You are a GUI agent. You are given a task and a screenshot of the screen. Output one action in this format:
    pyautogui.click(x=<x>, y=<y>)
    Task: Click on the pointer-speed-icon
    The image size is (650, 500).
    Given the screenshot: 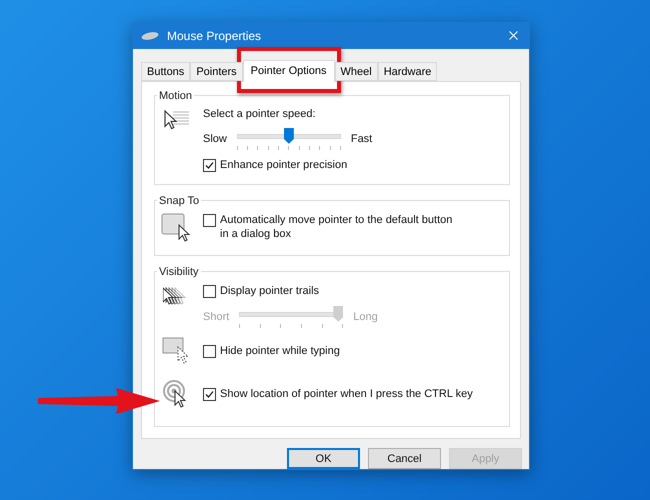 What is the action you would take?
    pyautogui.click(x=177, y=120)
    